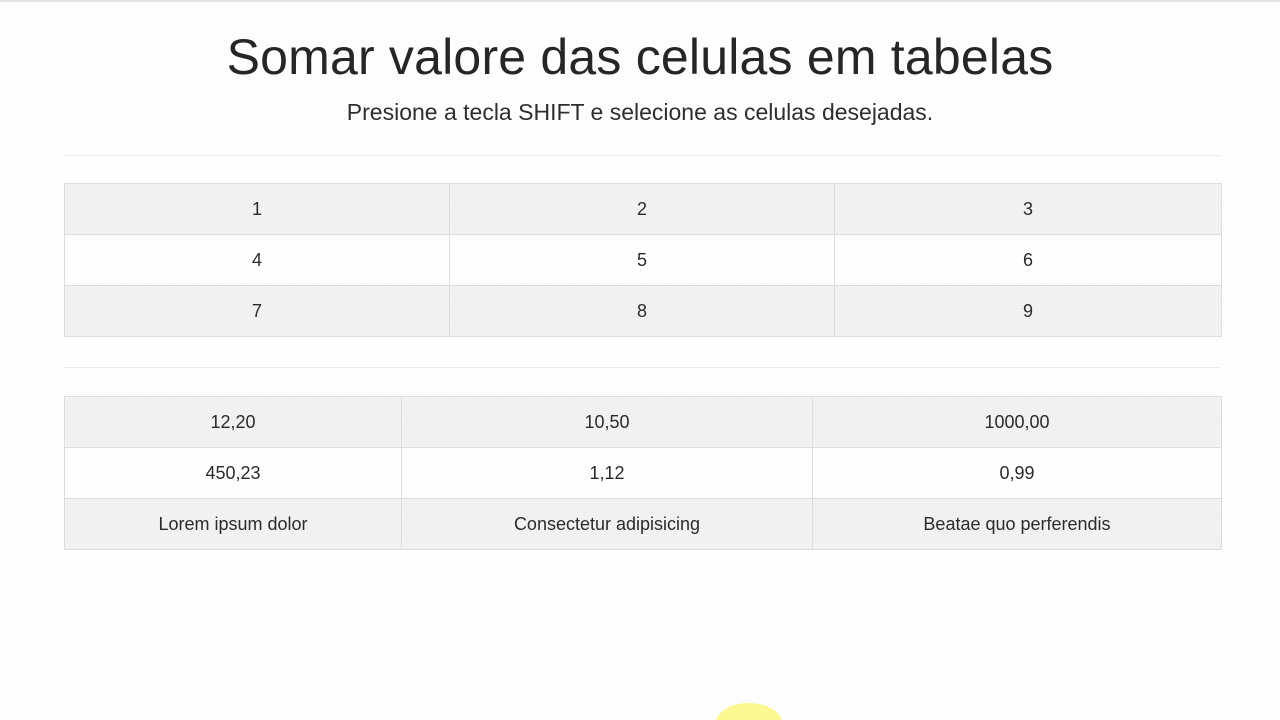 This screenshot has height=720, width=1280. Describe the element at coordinates (642, 367) in the screenshot. I see `divider-middle` at that location.